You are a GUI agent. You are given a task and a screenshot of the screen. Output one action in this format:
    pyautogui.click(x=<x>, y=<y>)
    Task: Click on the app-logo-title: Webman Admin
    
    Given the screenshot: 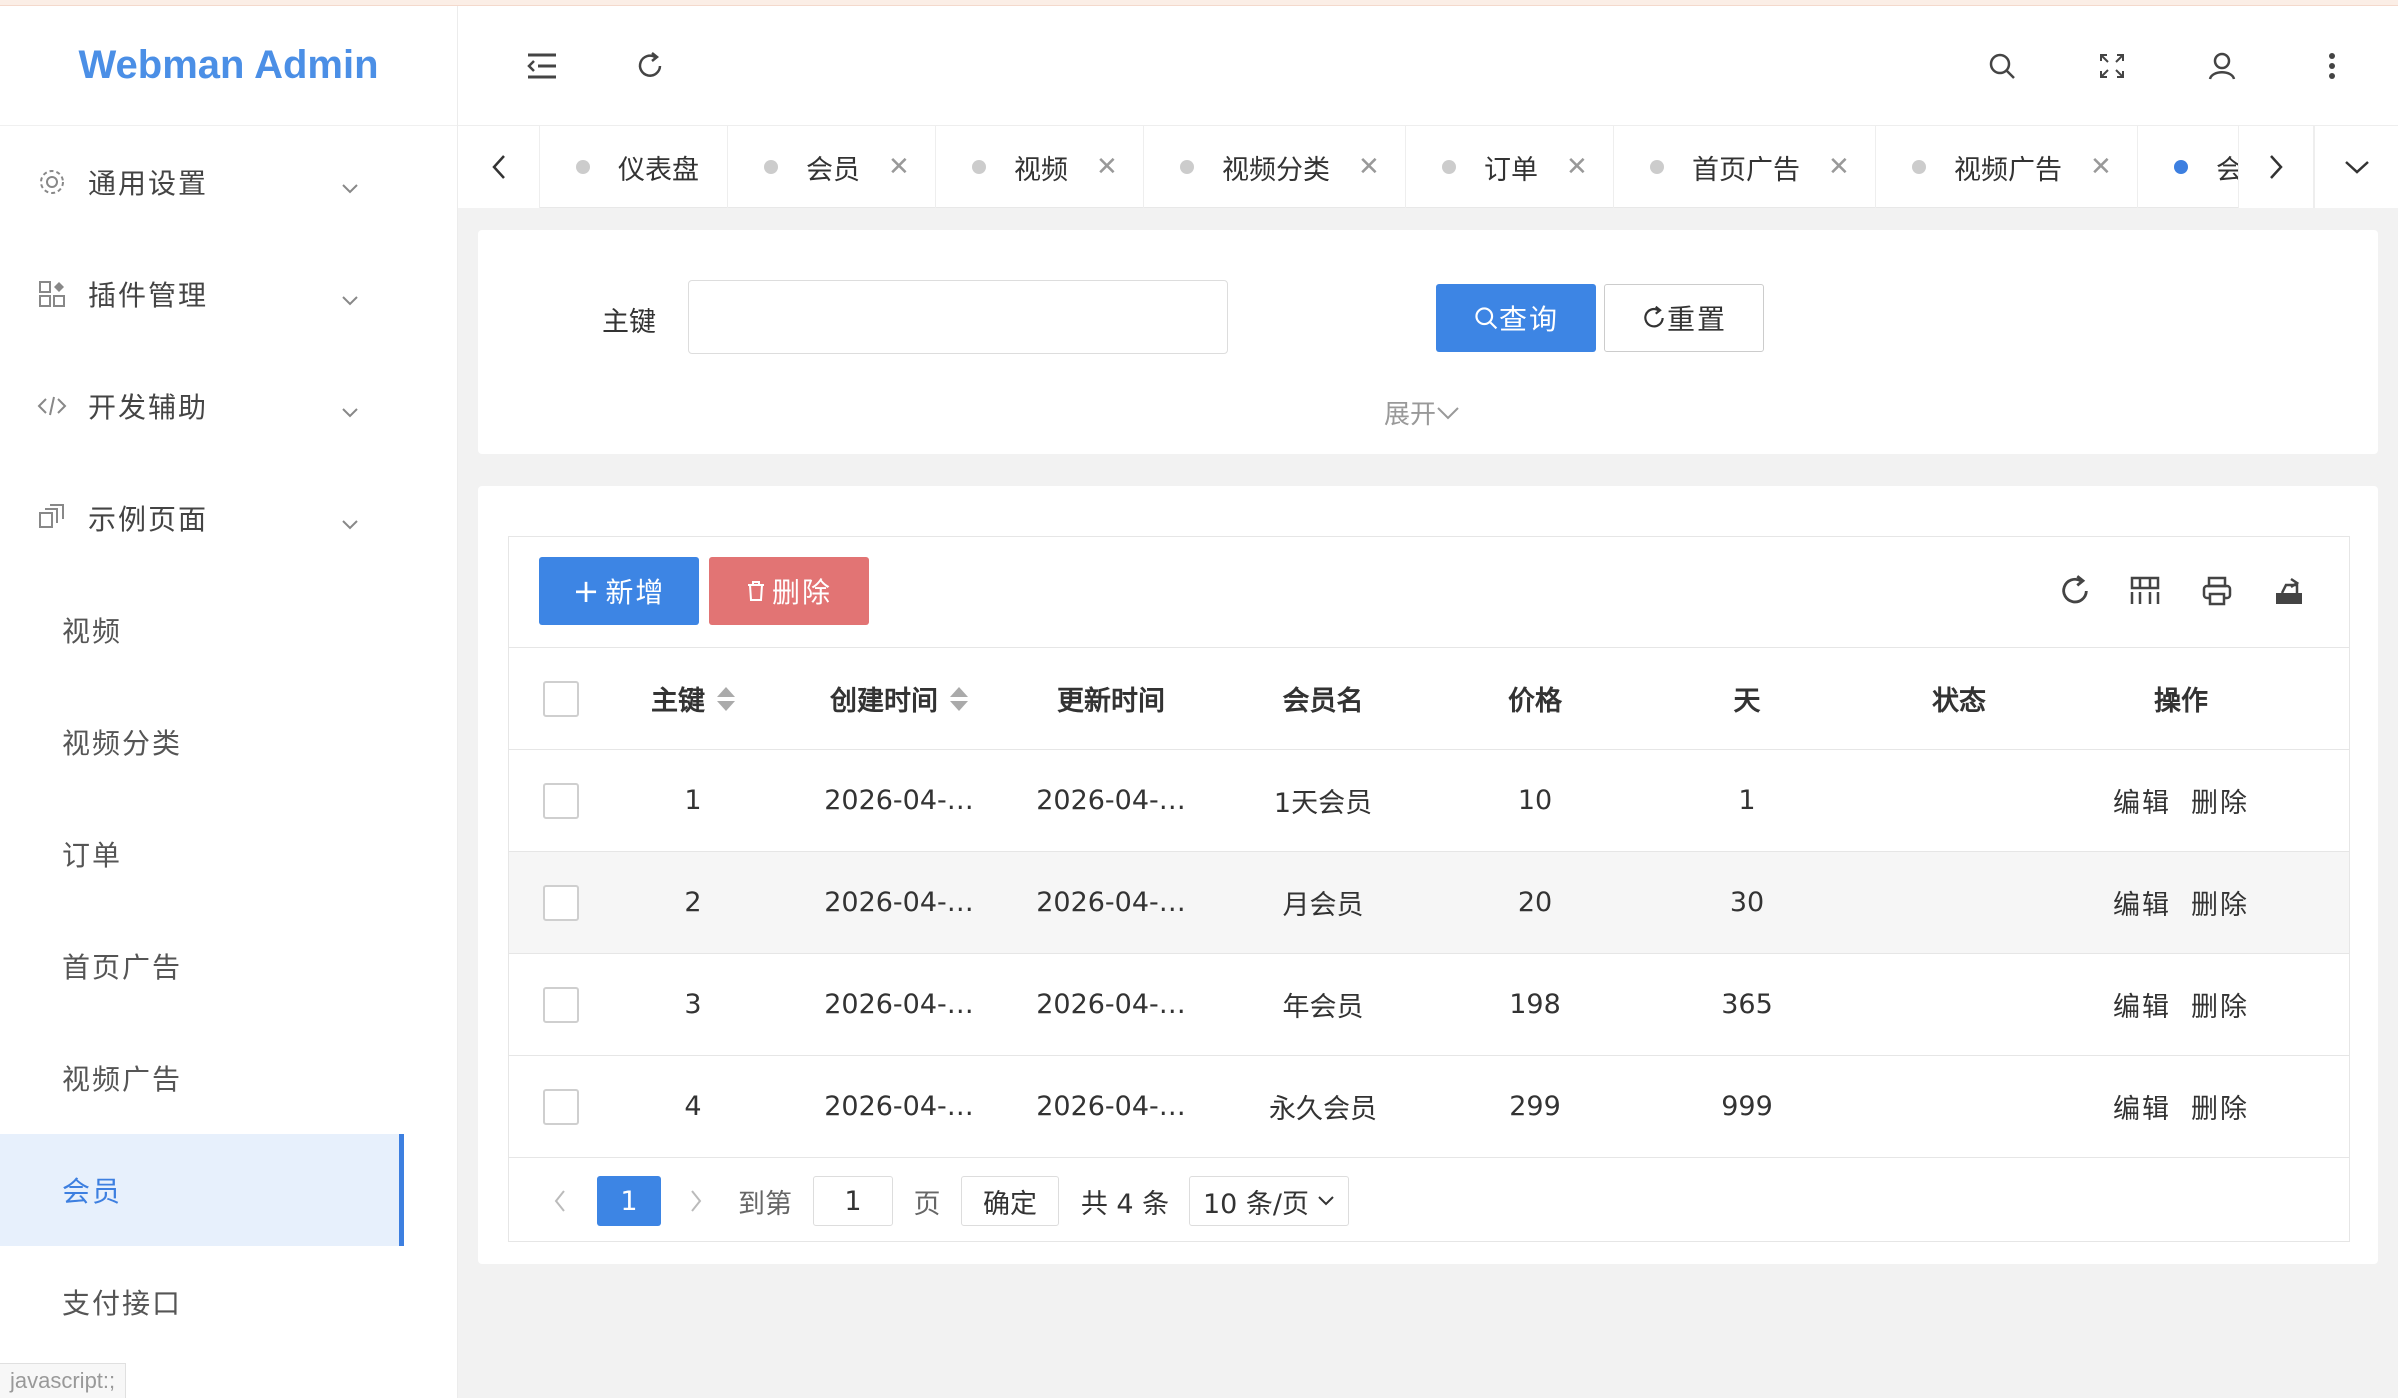 What is the action you would take?
    pyautogui.click(x=228, y=66)
    